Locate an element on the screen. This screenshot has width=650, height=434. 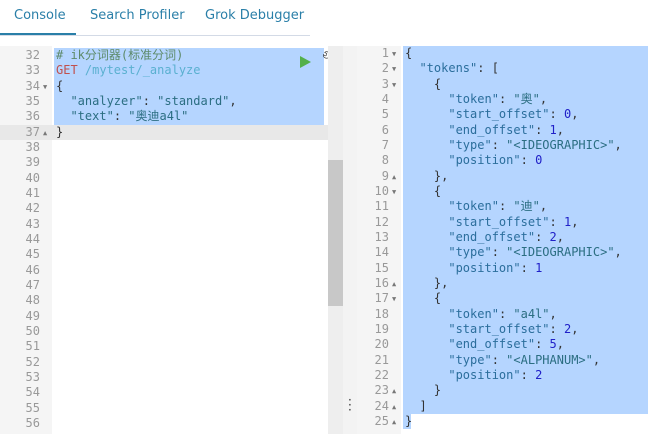
line-number: 21 is located at coordinates (381, 359).